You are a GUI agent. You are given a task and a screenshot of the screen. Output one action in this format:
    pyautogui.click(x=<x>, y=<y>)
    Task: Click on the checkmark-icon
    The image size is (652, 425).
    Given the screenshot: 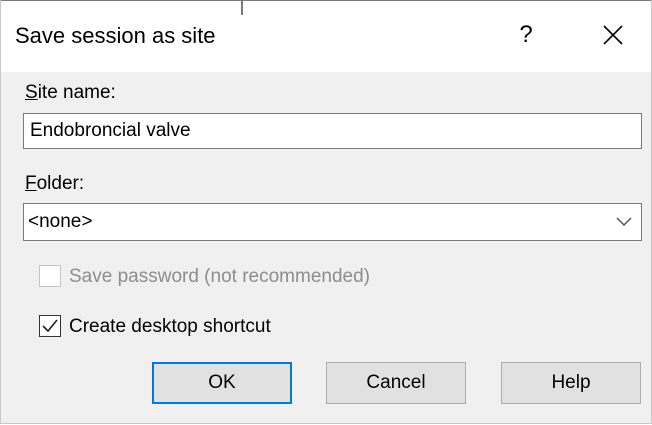 What is the action you would take?
    pyautogui.click(x=50, y=326)
    